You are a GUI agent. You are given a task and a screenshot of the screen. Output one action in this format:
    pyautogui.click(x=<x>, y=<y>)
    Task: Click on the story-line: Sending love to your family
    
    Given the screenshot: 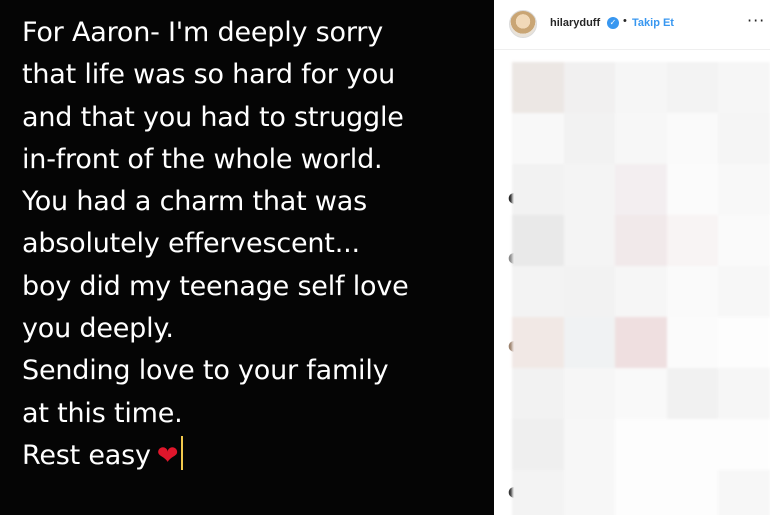 What is the action you would take?
    pyautogui.click(x=205, y=371)
    